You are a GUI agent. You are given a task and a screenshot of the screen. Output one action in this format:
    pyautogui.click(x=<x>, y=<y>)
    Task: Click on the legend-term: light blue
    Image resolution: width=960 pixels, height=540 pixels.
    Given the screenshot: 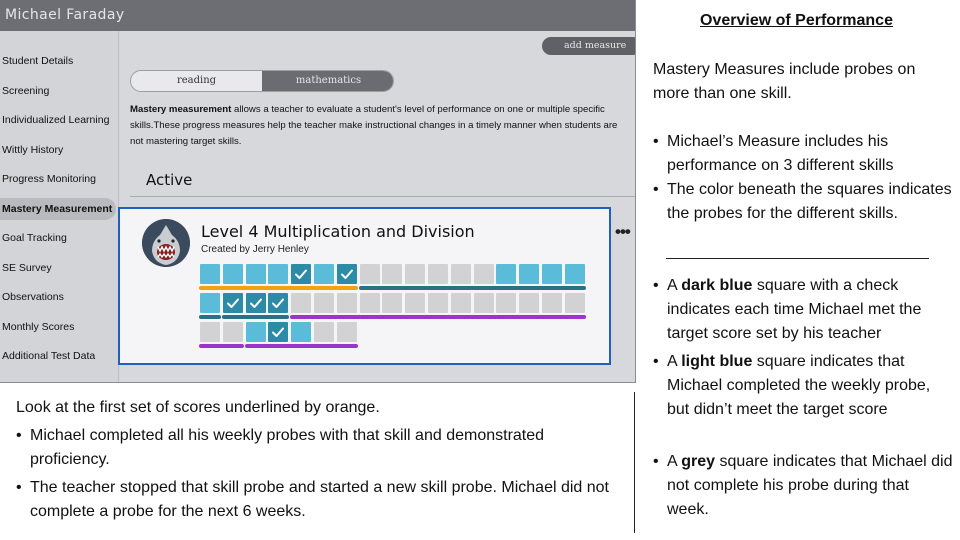 What is the action you would take?
    pyautogui.click(x=717, y=361)
    